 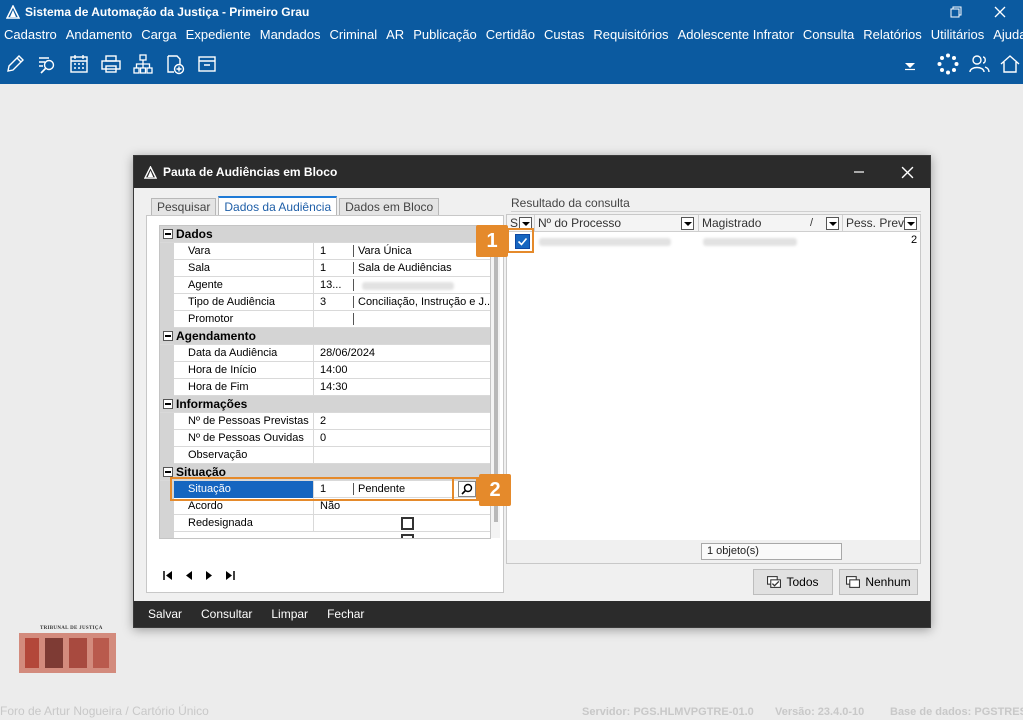 I want to click on processo-redacted, so click(x=605, y=242).